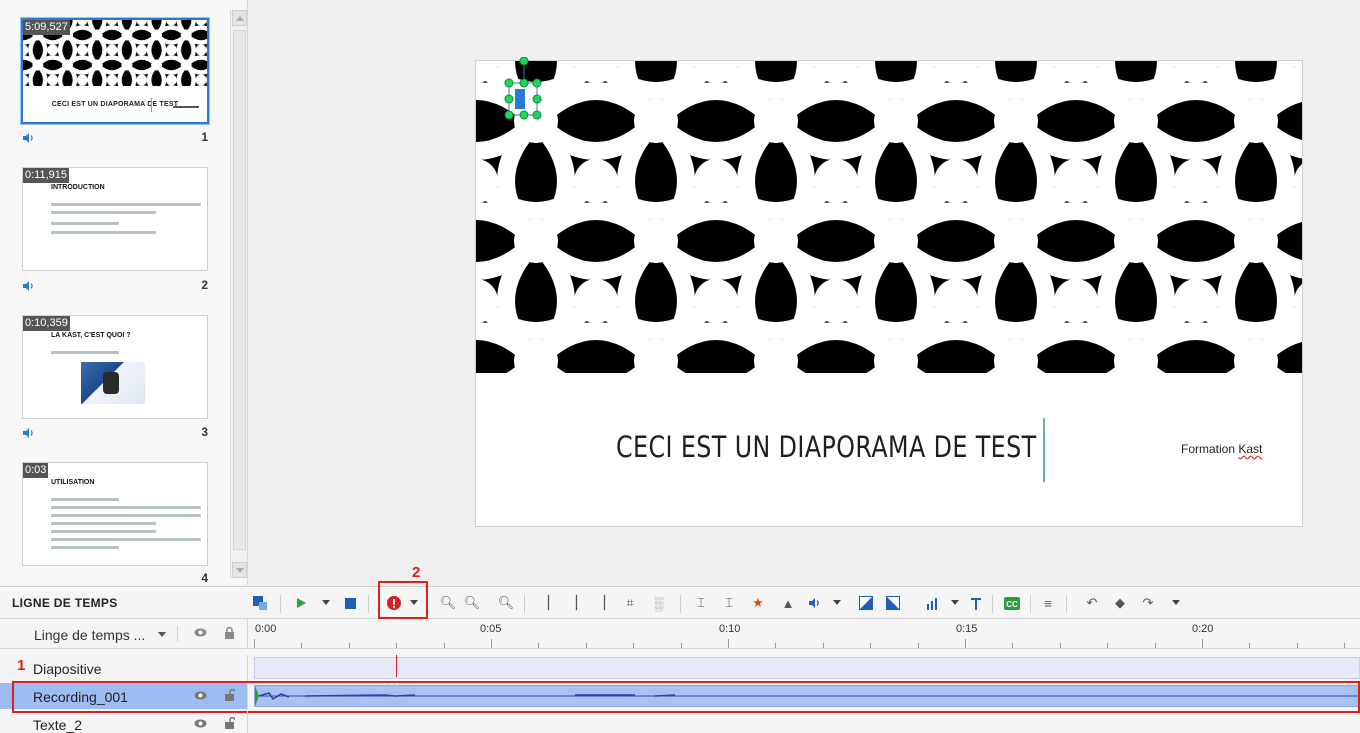 Image resolution: width=1360 pixels, height=733 pixels. Describe the element at coordinates (866, 603) in the screenshot. I see `fade-in-icon` at that location.